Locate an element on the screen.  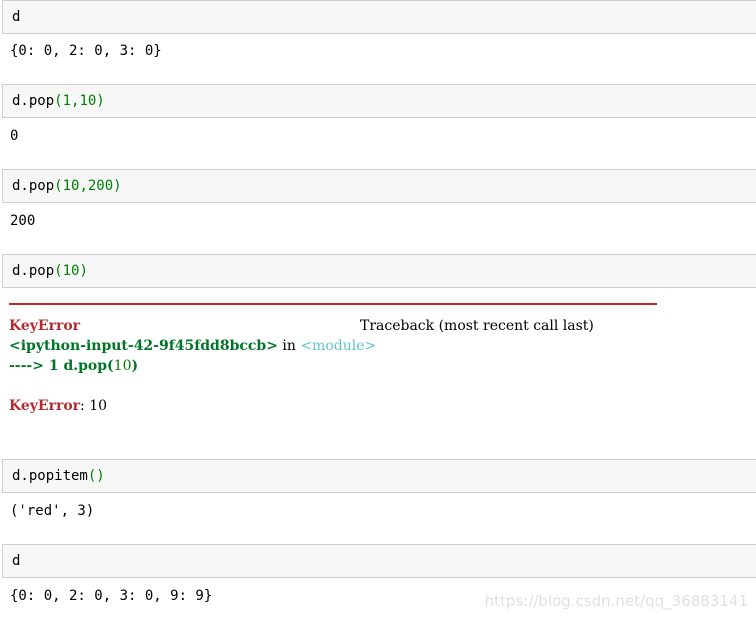
code-args: () is located at coordinates (96, 476).